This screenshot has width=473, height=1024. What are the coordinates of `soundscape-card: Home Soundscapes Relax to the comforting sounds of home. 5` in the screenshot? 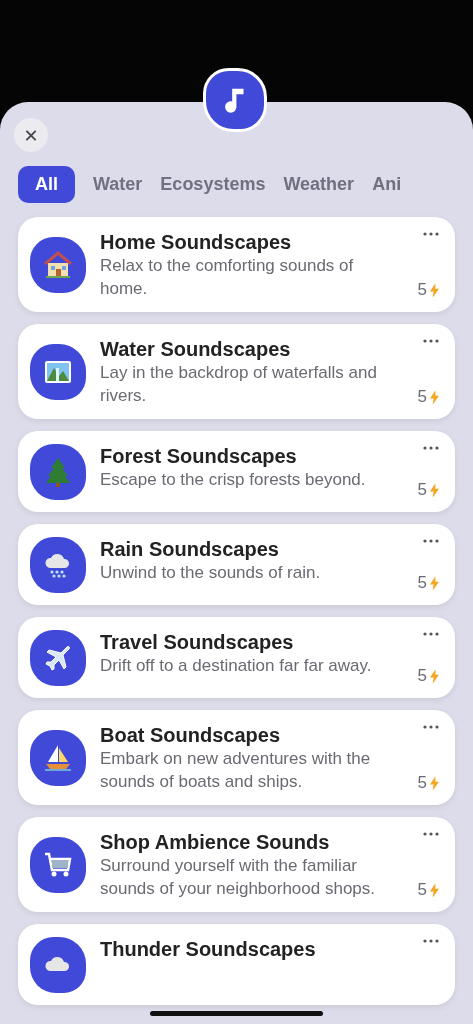 It's located at (236, 264).